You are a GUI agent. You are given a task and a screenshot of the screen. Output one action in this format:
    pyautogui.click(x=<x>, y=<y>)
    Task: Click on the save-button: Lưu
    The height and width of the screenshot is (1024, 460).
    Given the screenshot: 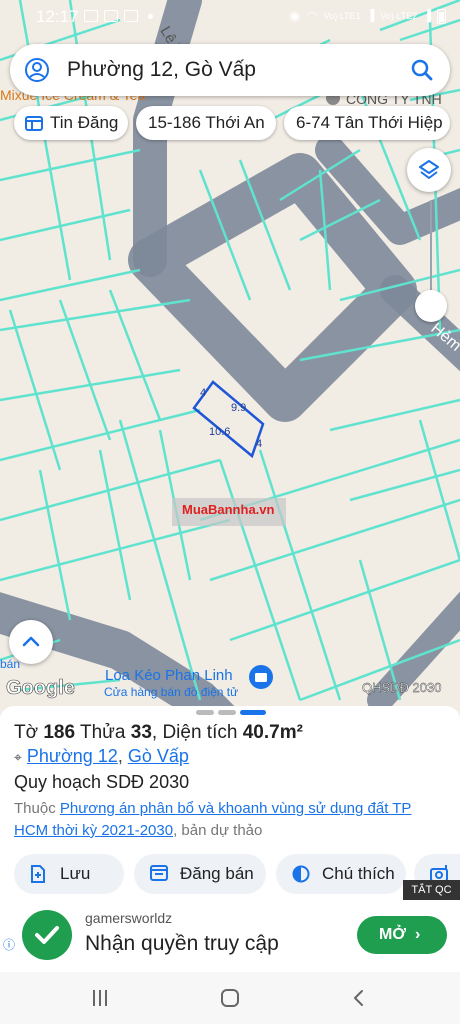 What is the action you would take?
    pyautogui.click(x=69, y=874)
    